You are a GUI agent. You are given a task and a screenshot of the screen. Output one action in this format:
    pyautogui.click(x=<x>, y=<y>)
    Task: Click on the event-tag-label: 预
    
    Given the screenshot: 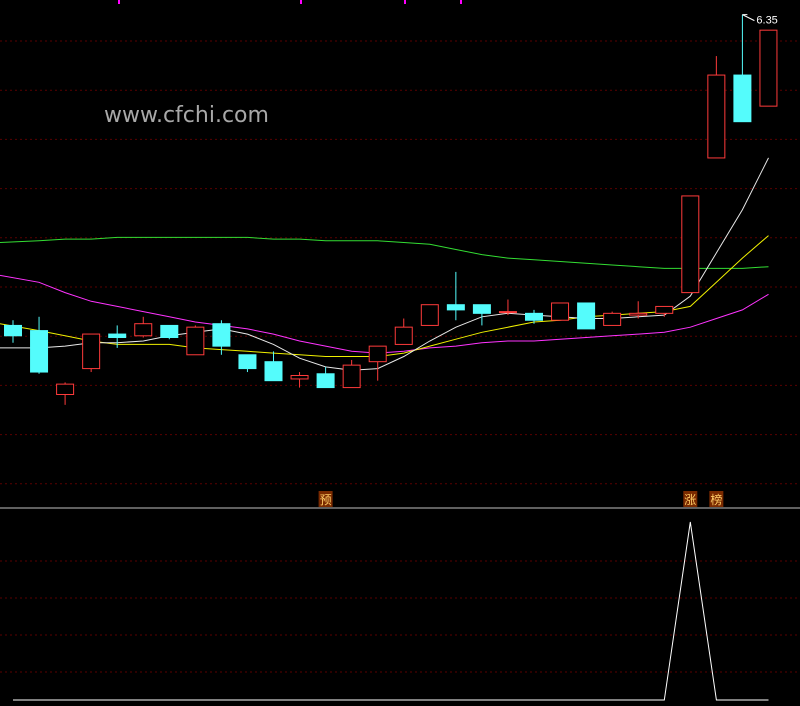 What is the action you would take?
    pyautogui.click(x=326, y=500)
    